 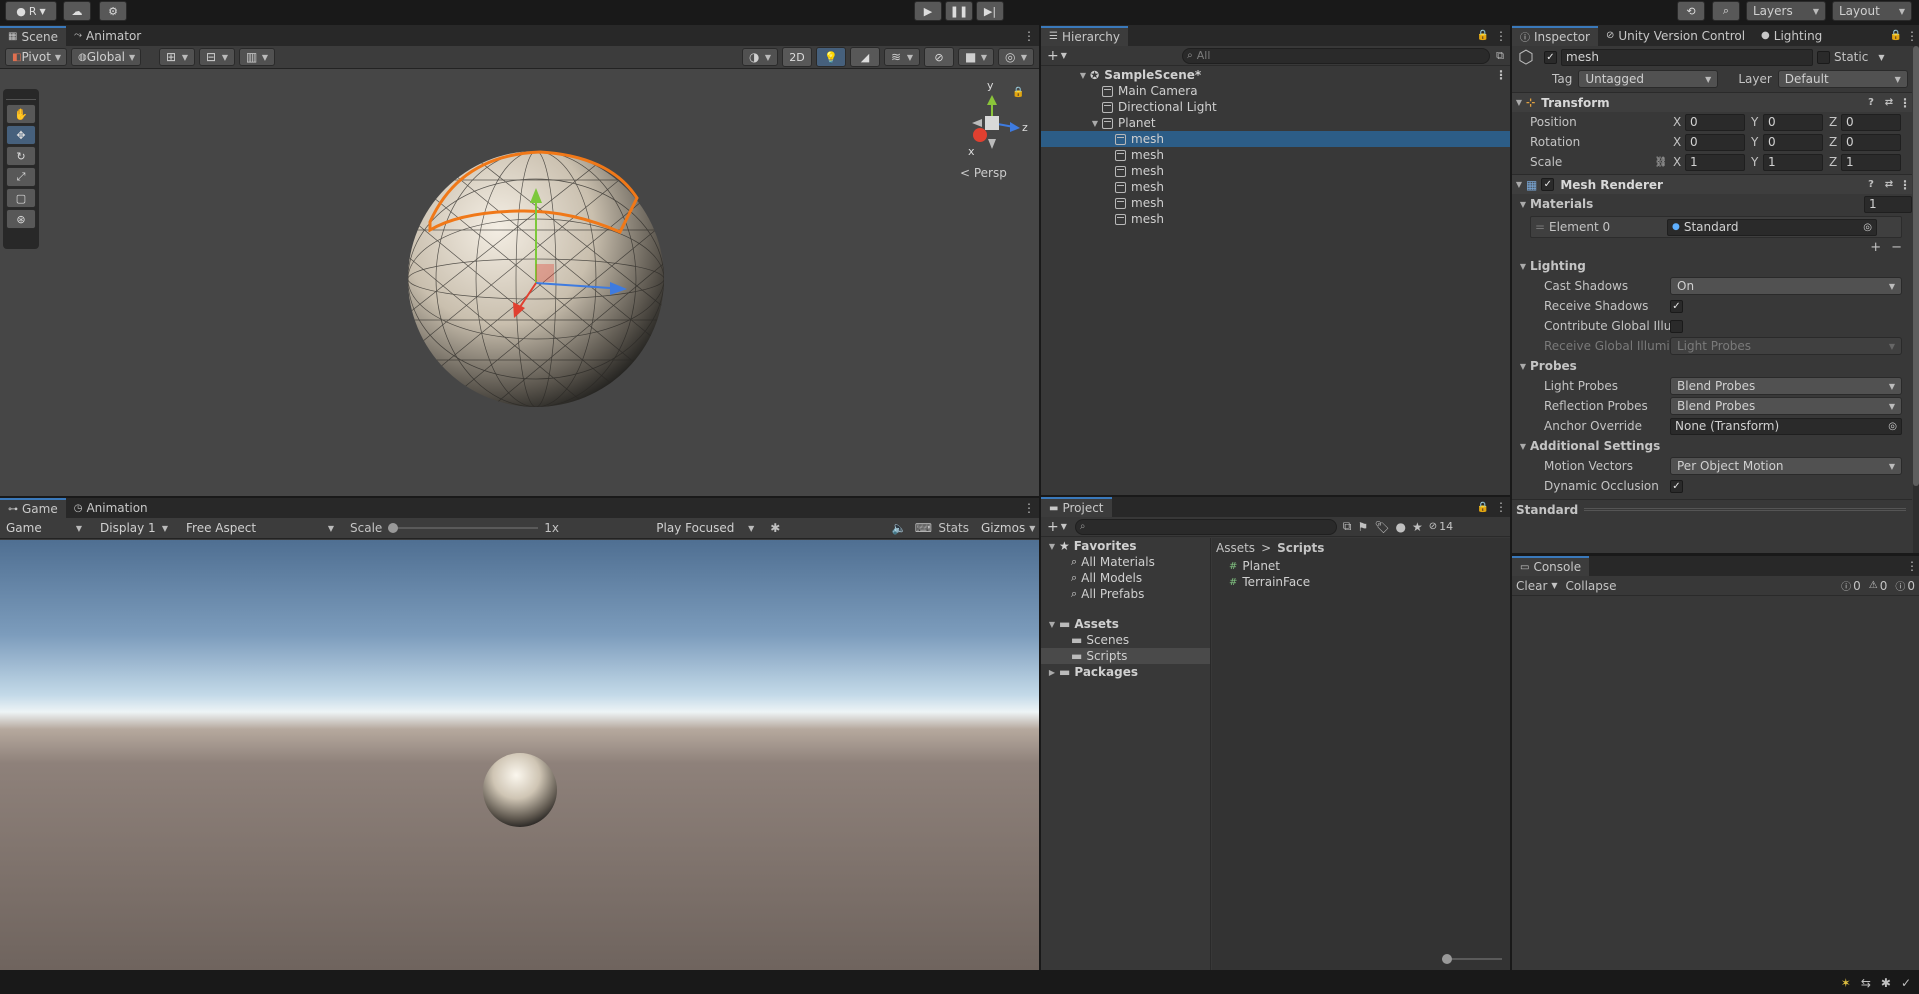 I want to click on tab-inspector: ⓘ Inspector, so click(x=1555, y=35).